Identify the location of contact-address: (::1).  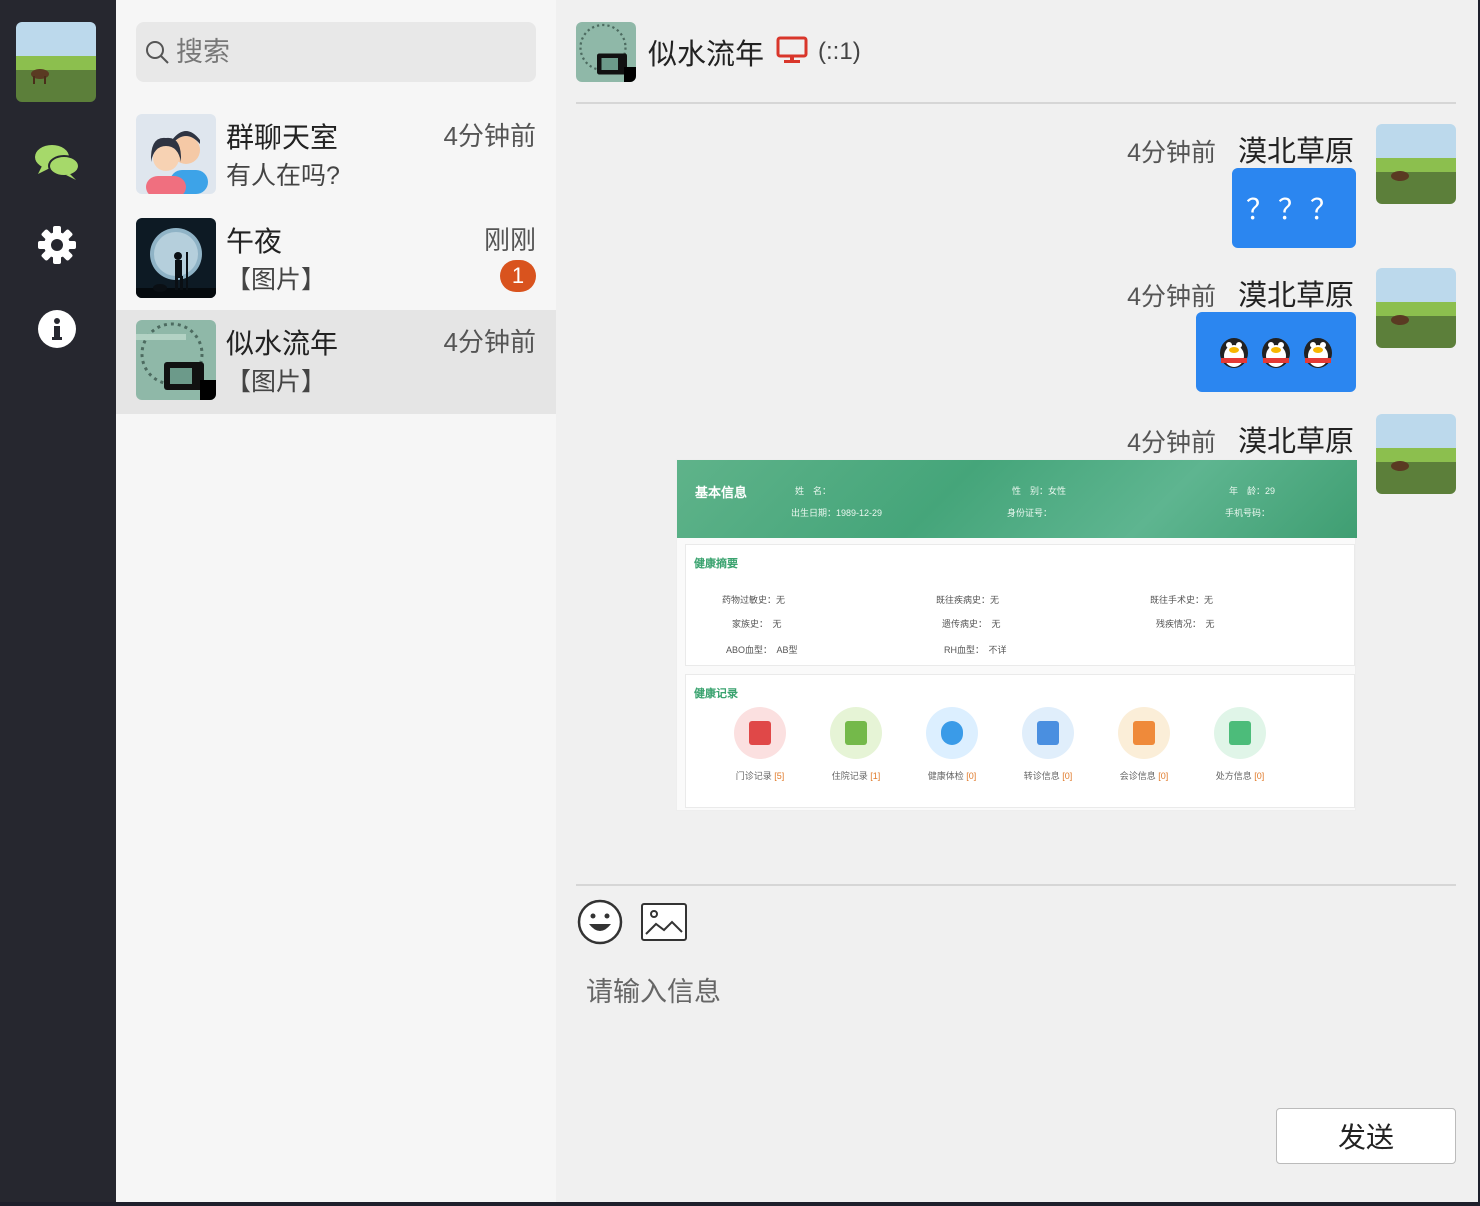
(839, 51).